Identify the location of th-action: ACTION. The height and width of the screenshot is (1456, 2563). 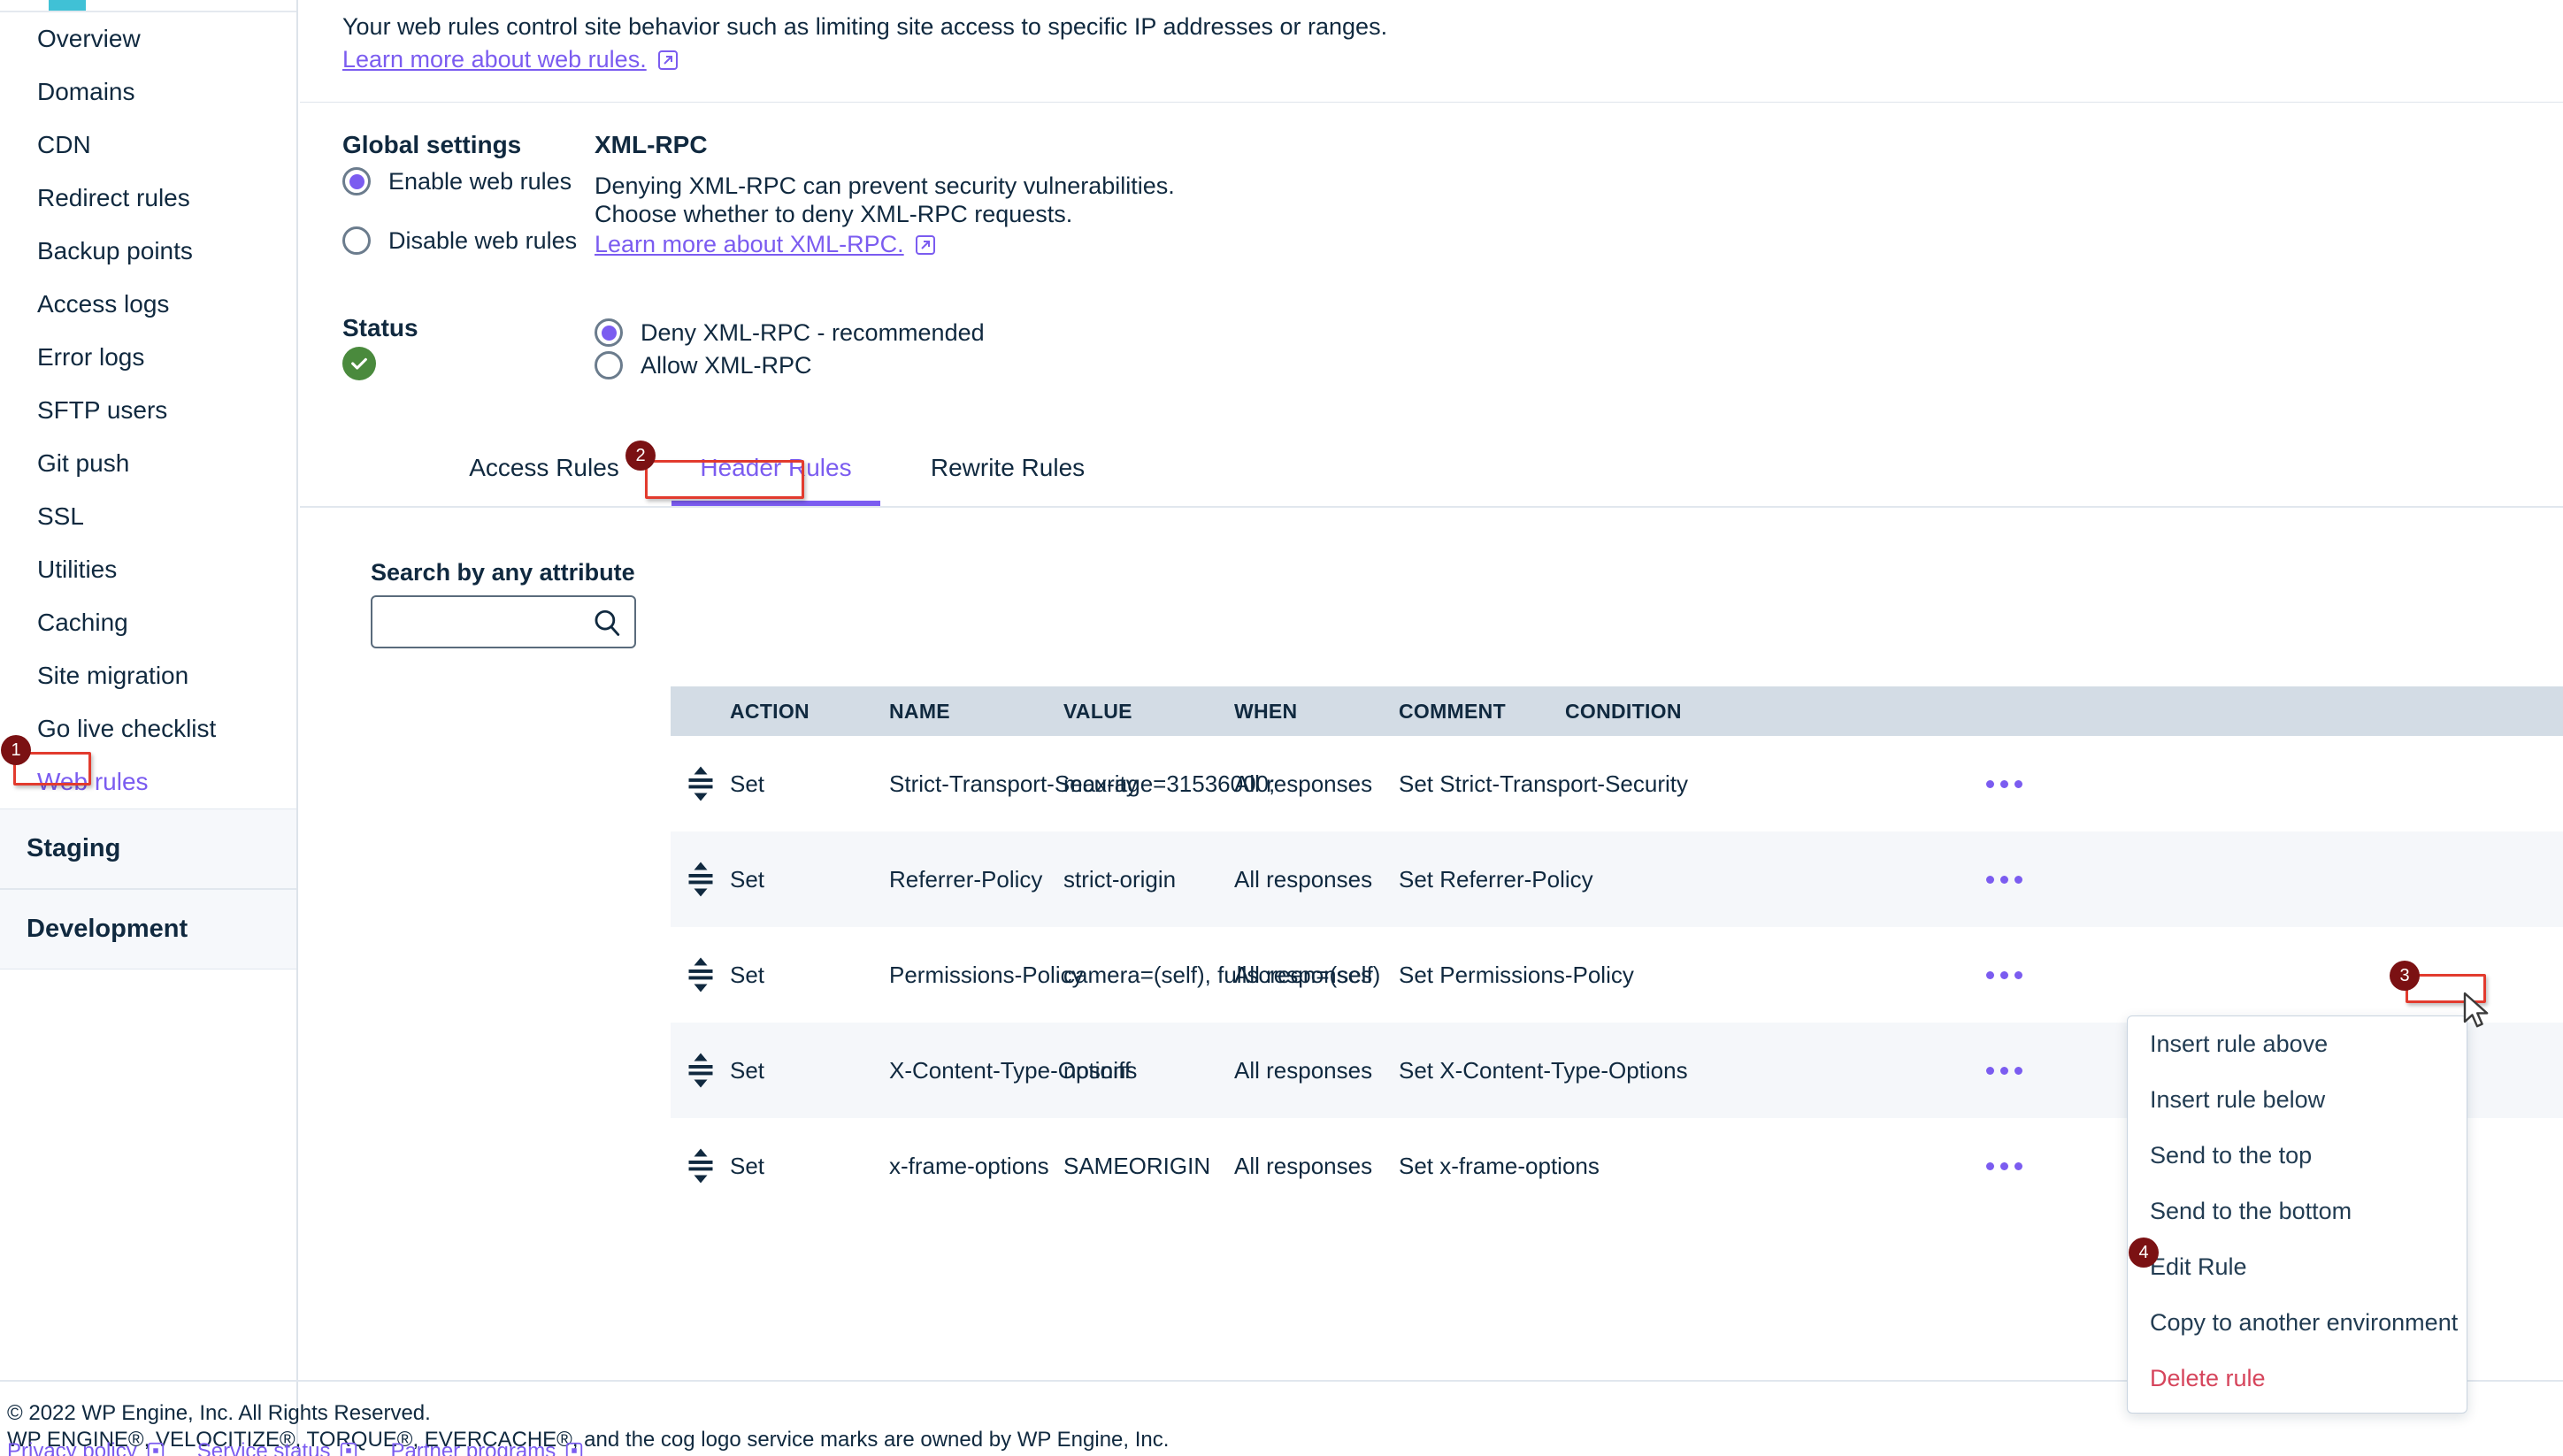
(770, 711).